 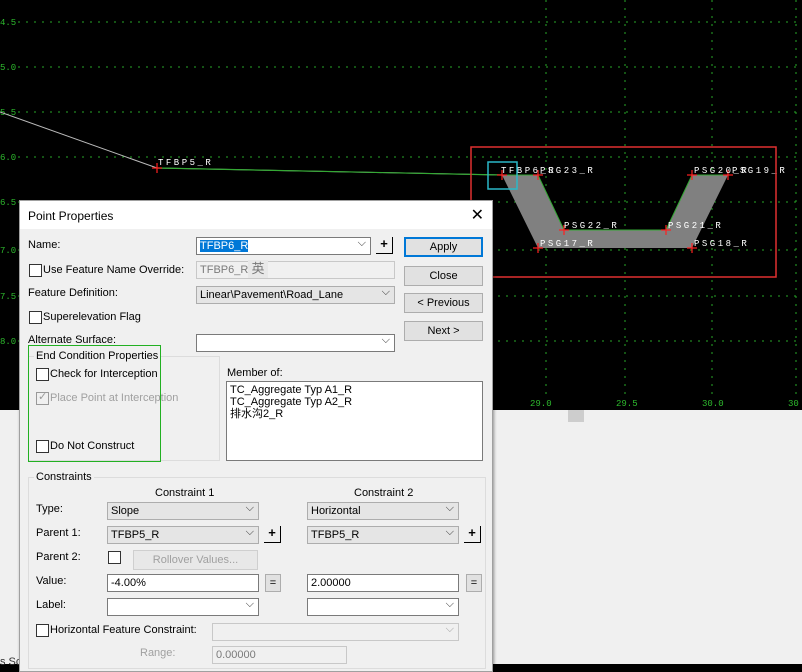 What do you see at coordinates (383, 583) in the screenshot?
I see `constraint2-value-input: 2.00000` at bounding box center [383, 583].